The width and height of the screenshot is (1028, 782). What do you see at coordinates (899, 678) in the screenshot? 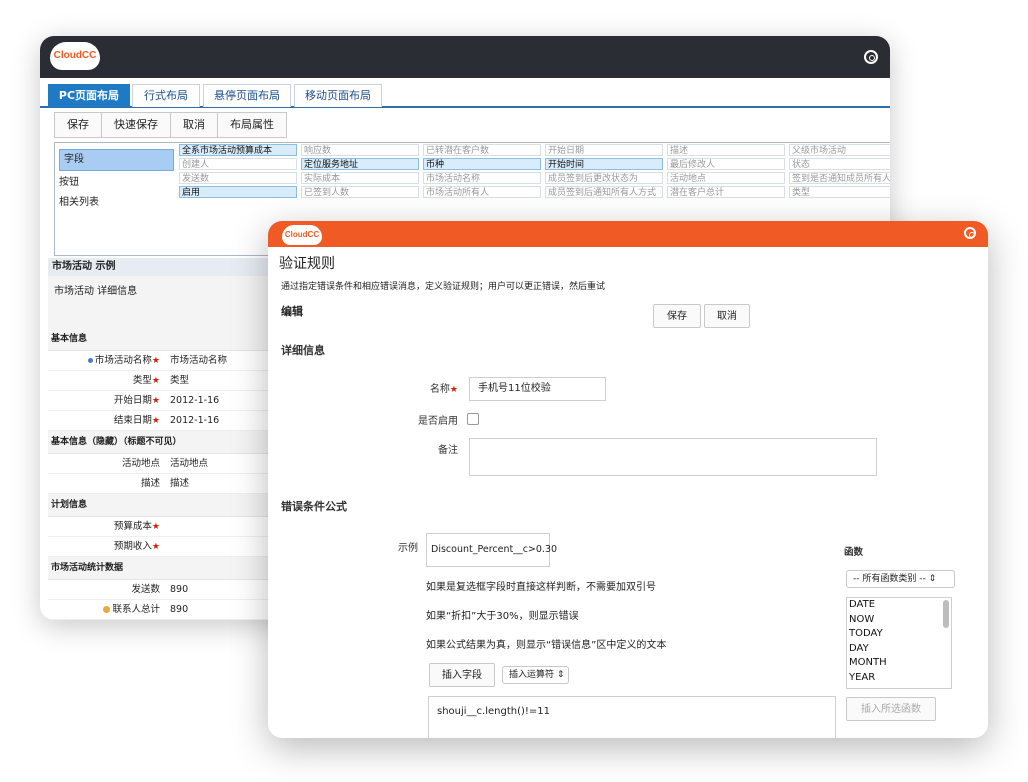
I see `function-item: YEAR` at bounding box center [899, 678].